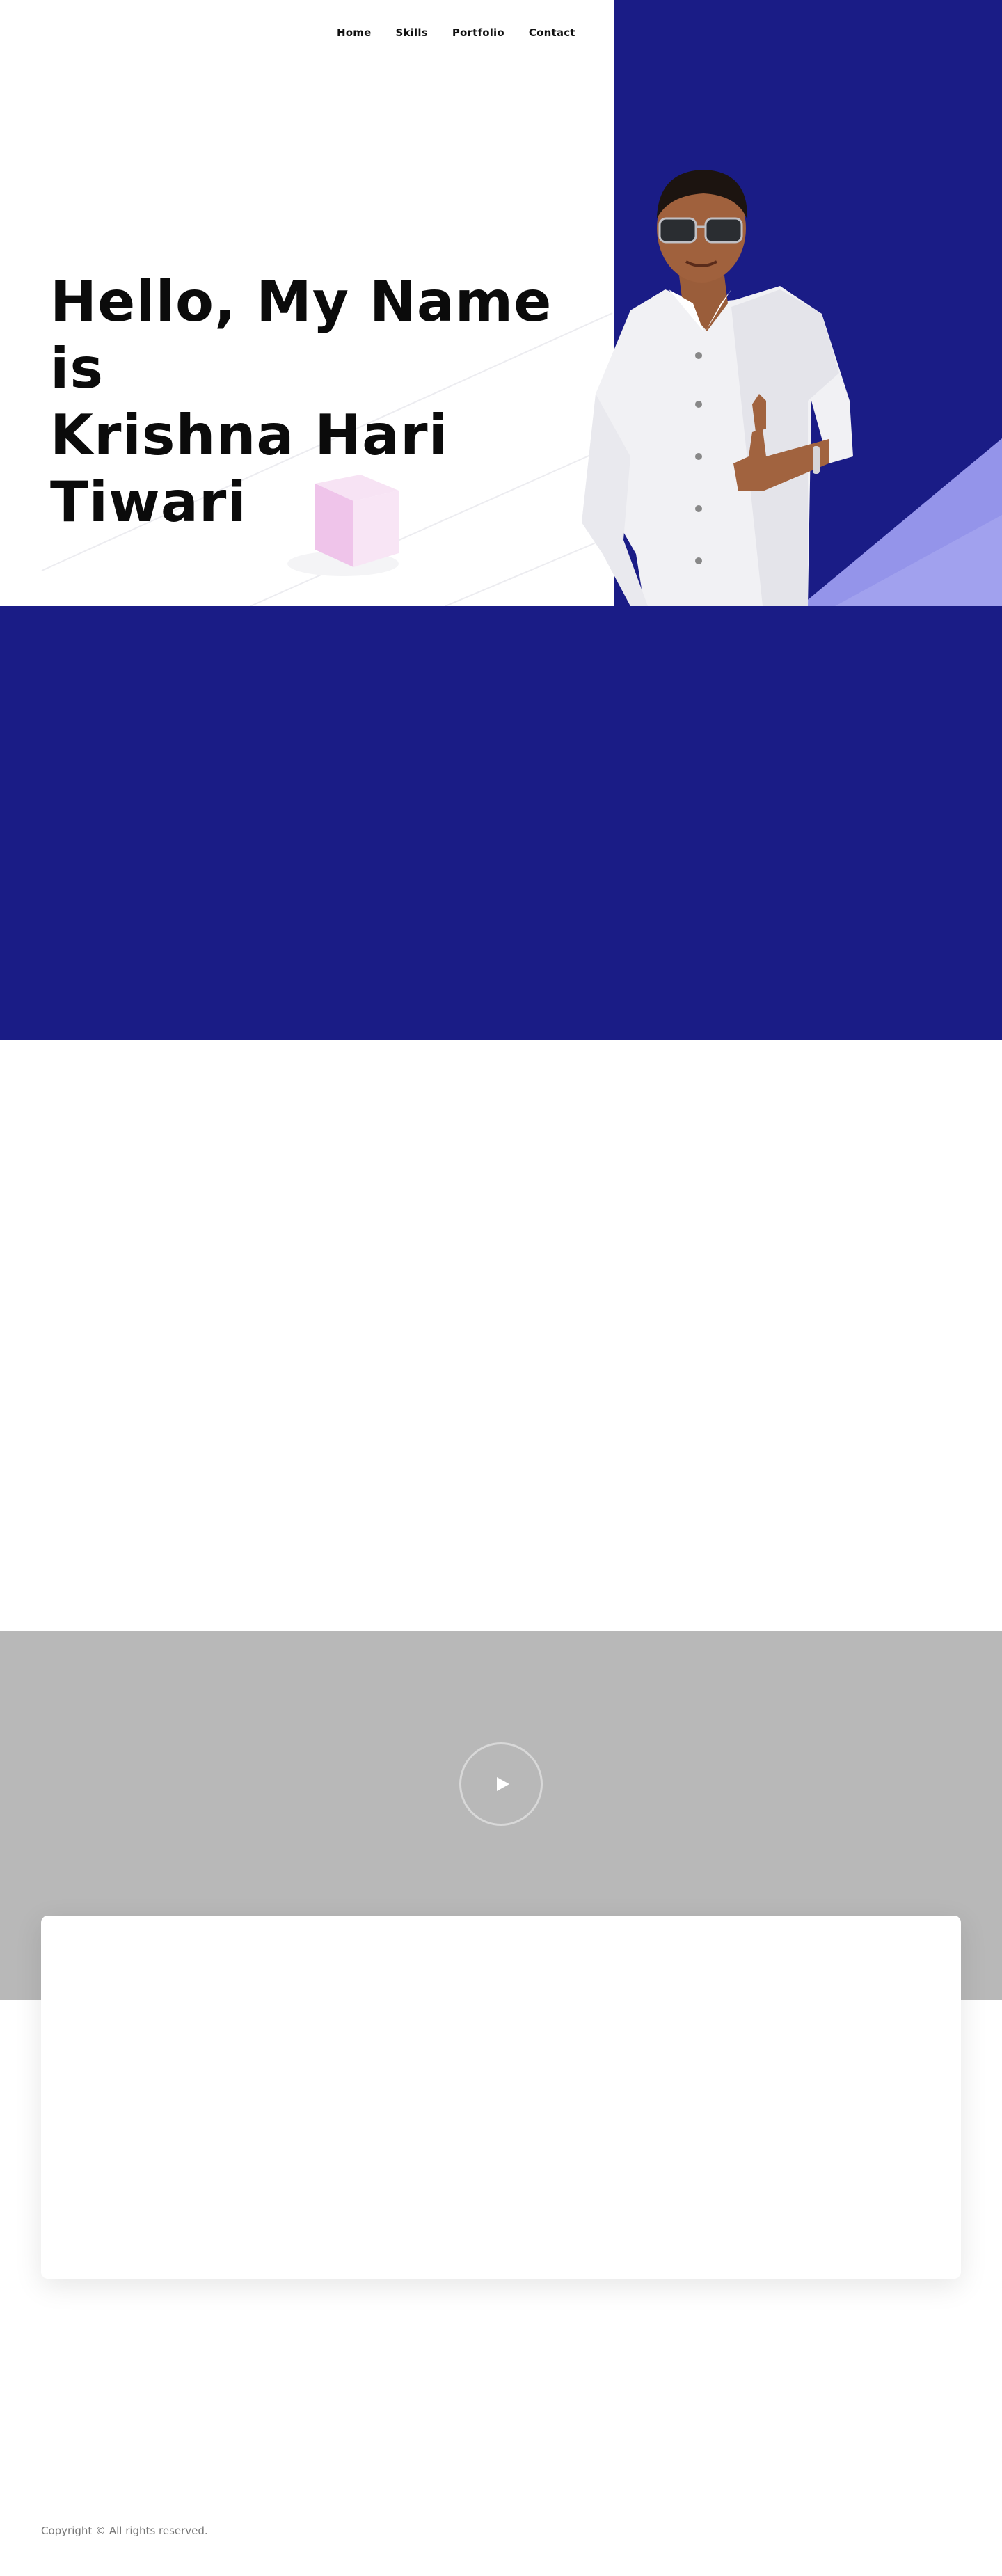  What do you see at coordinates (301, 335) in the screenshot?
I see `hero-title-line-1: Hello, My Name is` at bounding box center [301, 335].